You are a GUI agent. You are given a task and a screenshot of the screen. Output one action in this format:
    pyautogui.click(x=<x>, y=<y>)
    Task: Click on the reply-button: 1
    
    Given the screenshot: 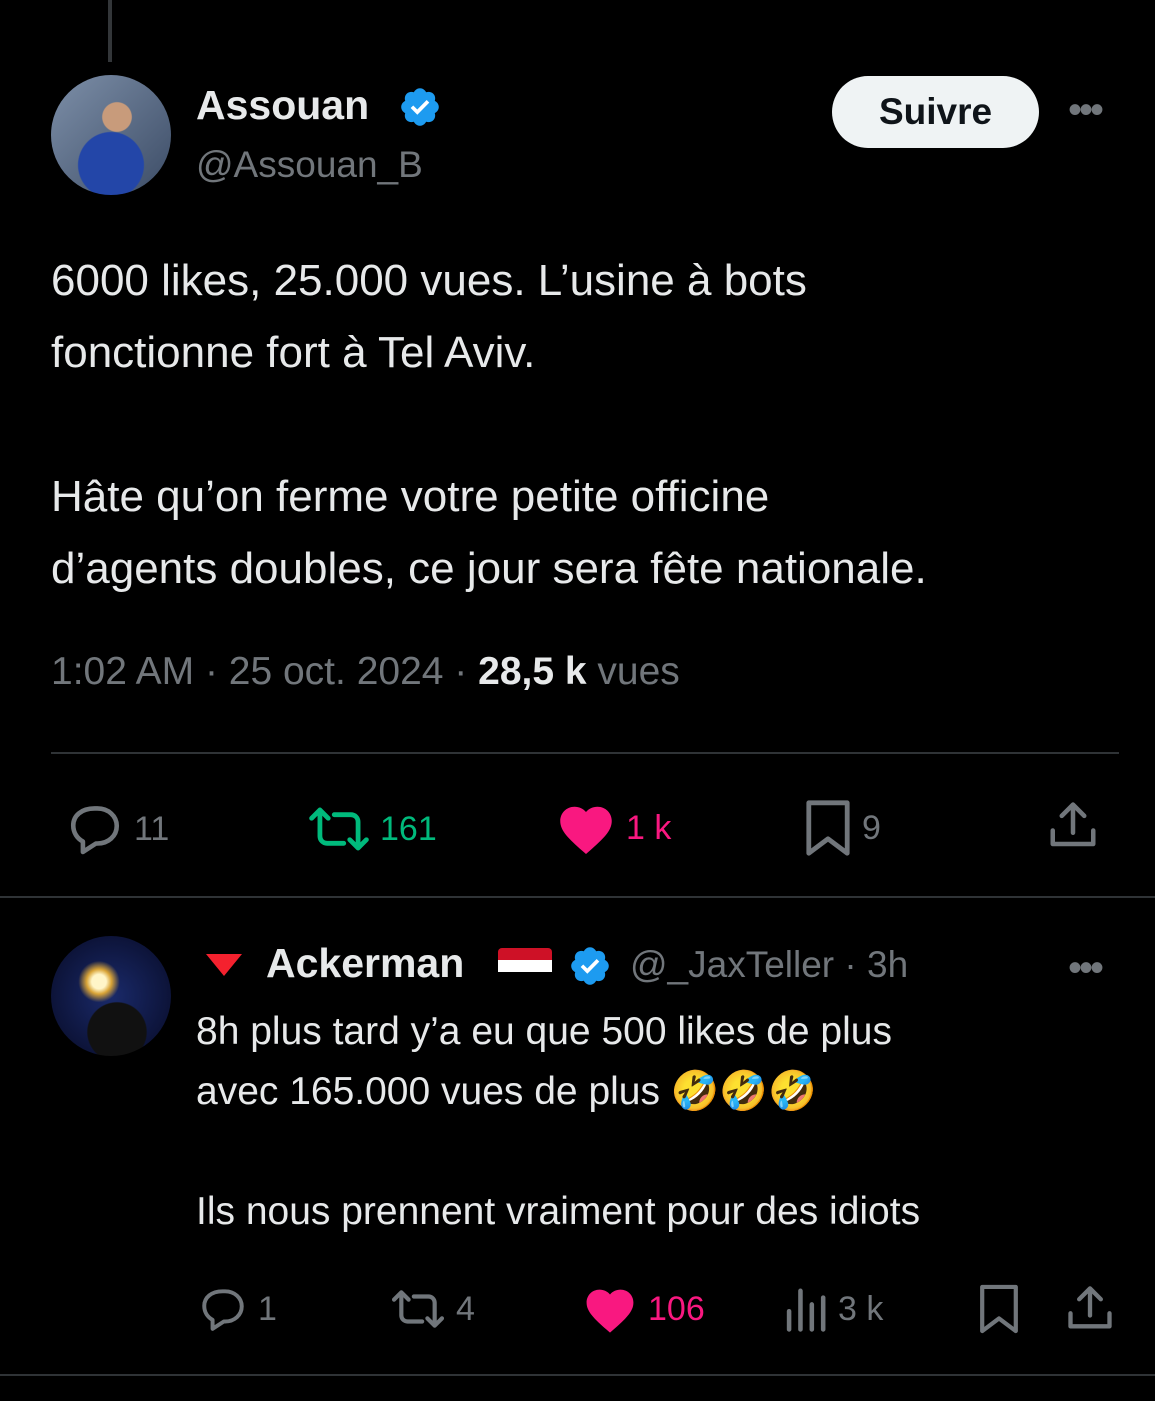 What is the action you would take?
    pyautogui.click(x=237, y=1309)
    